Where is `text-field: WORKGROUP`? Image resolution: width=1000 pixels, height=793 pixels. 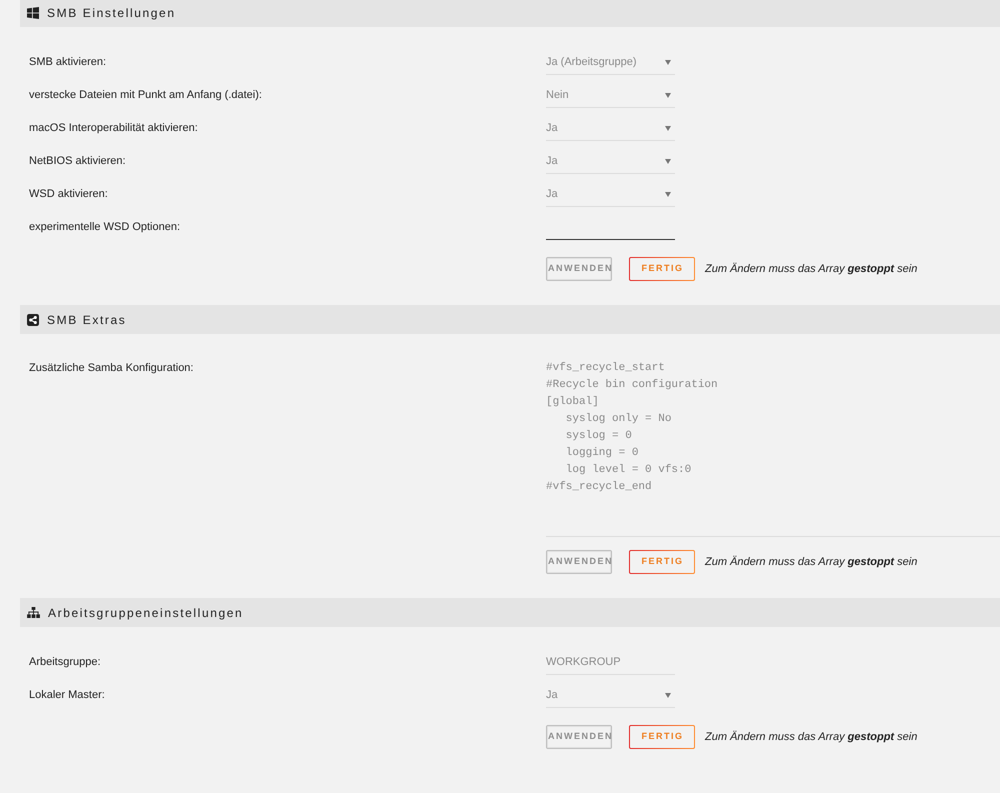
text-field: WORKGROUP is located at coordinates (610, 662).